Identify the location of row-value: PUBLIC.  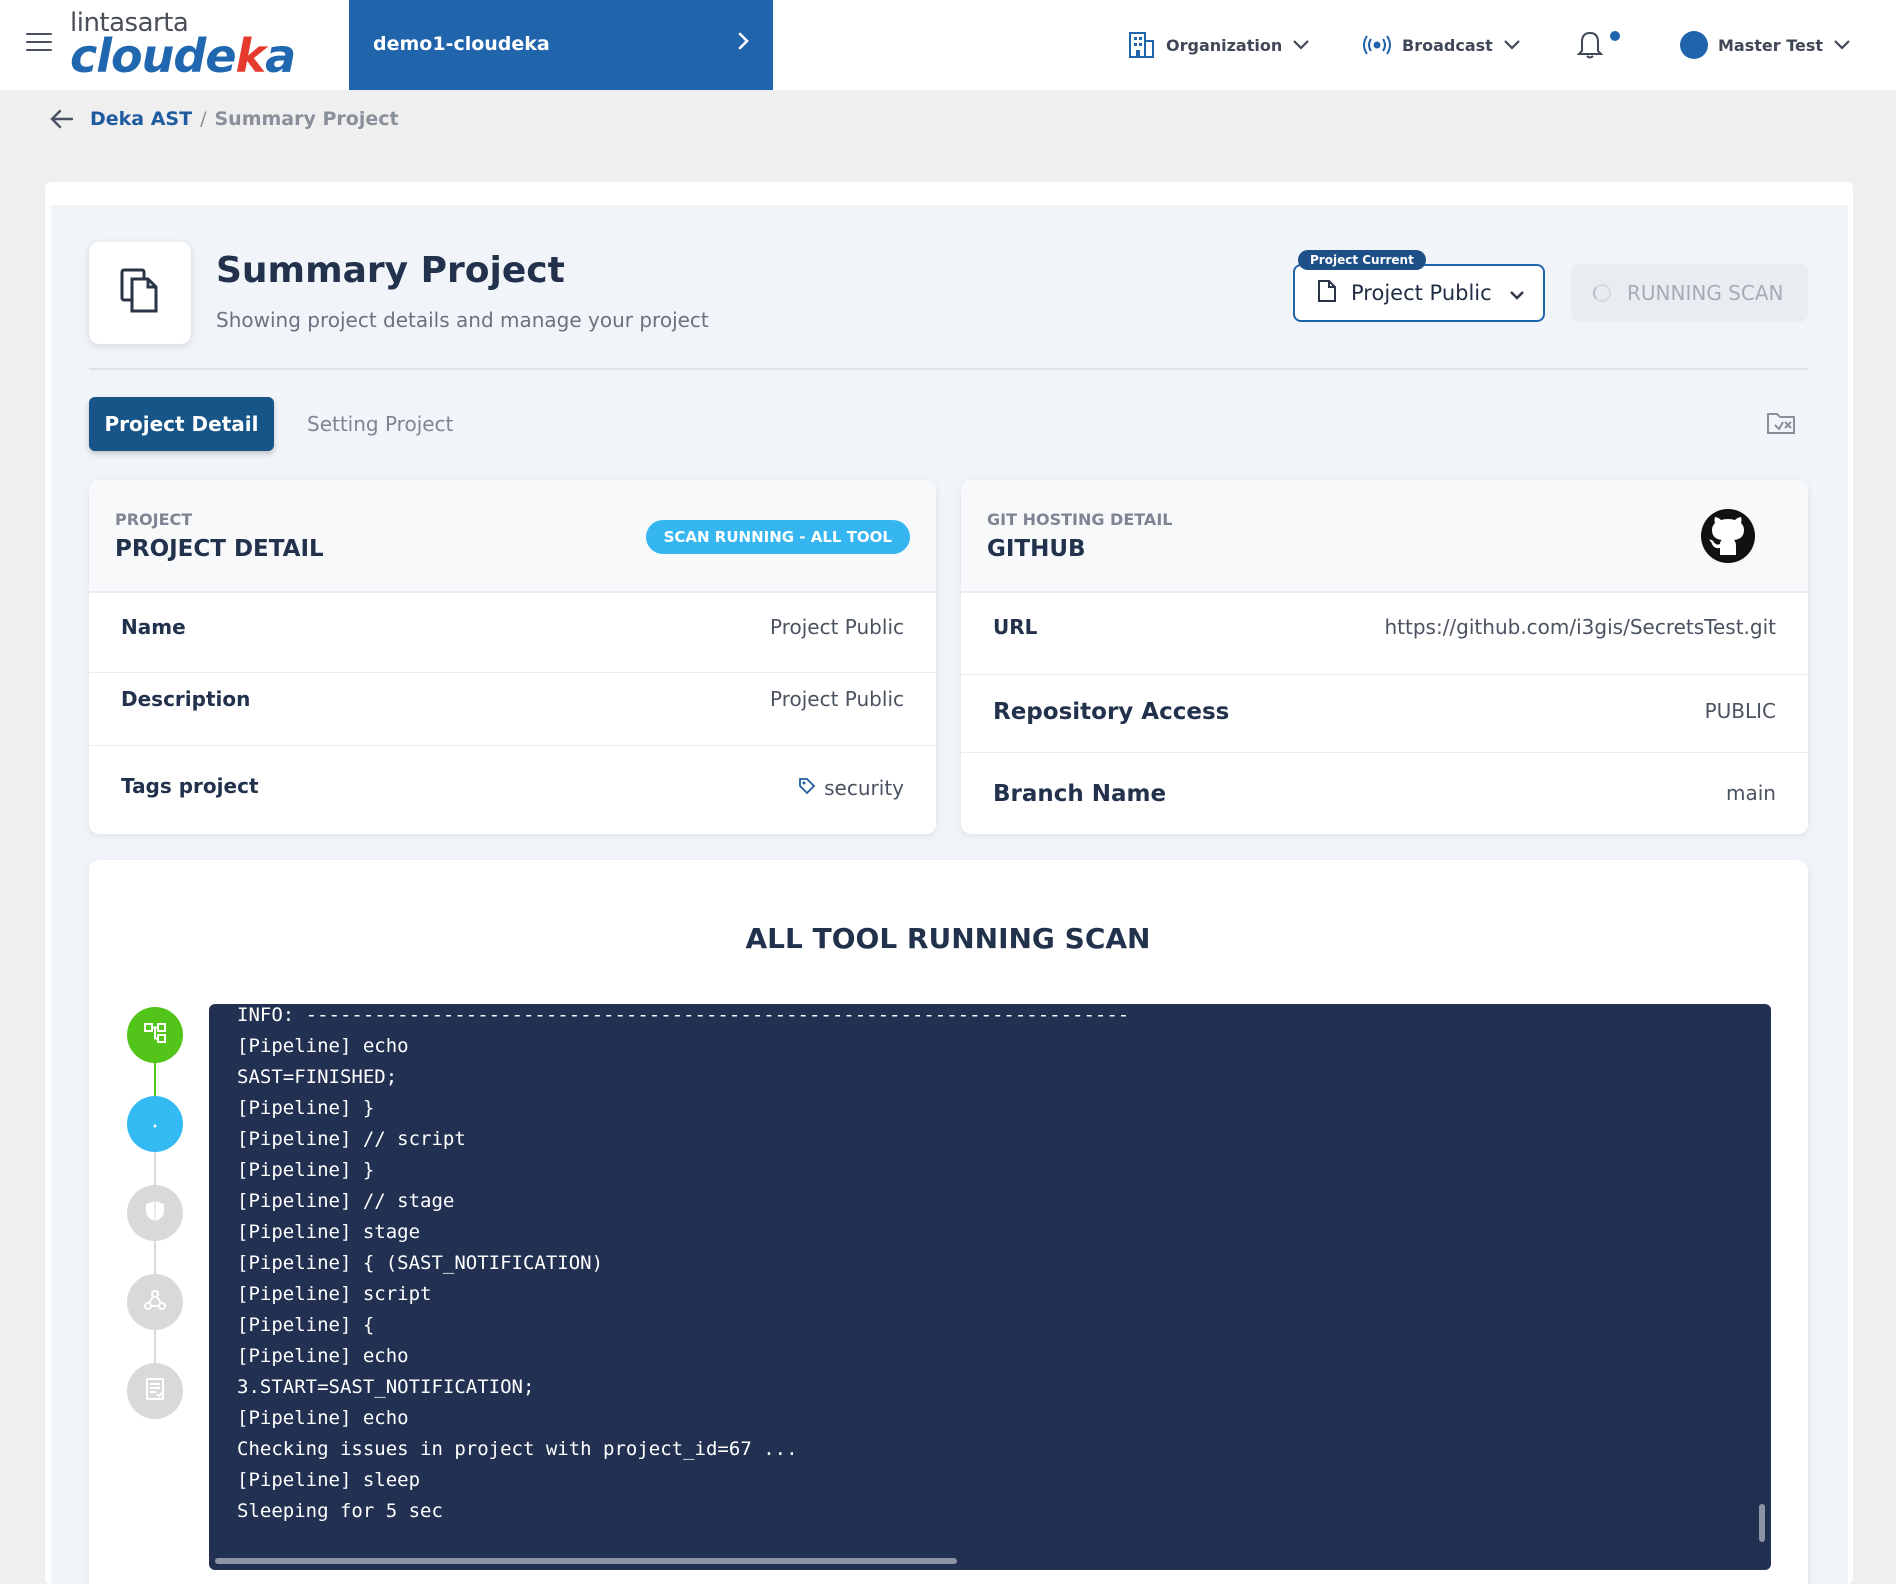
(1740, 711).